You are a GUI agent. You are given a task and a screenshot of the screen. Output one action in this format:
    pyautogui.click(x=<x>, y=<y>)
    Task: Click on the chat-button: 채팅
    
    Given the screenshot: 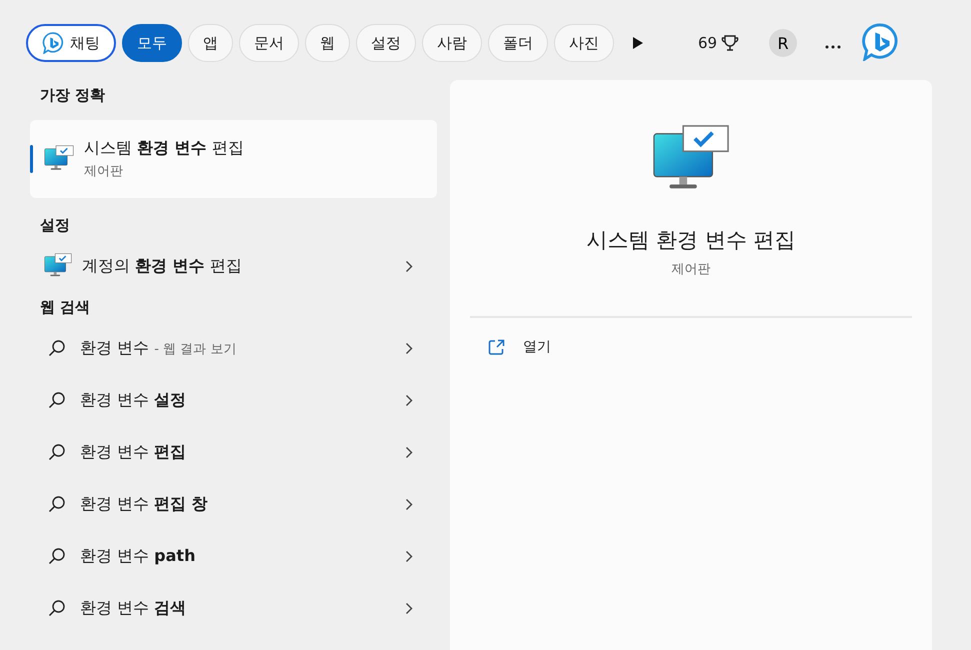 What is the action you would take?
    pyautogui.click(x=71, y=43)
    